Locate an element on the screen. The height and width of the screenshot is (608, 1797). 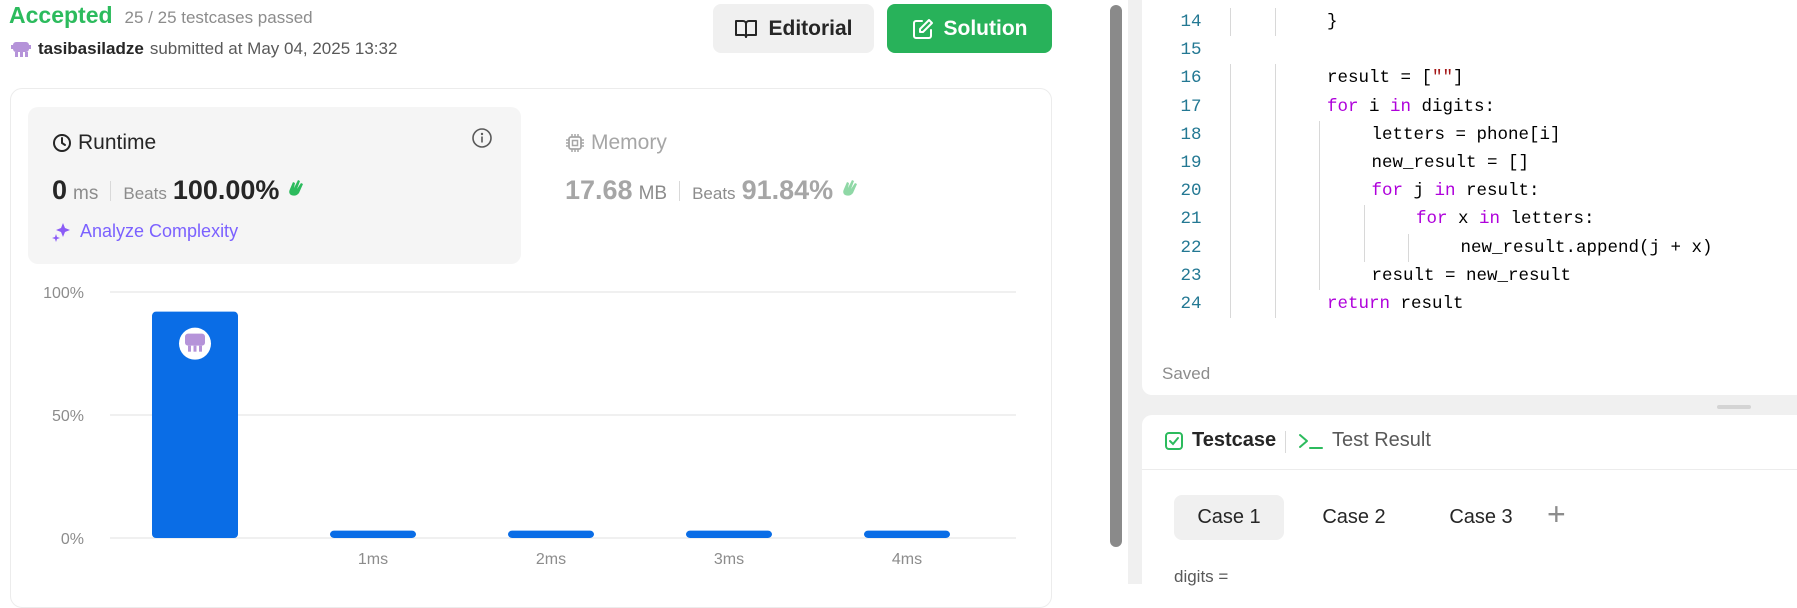
add-case-button: + is located at coordinates (1556, 514).